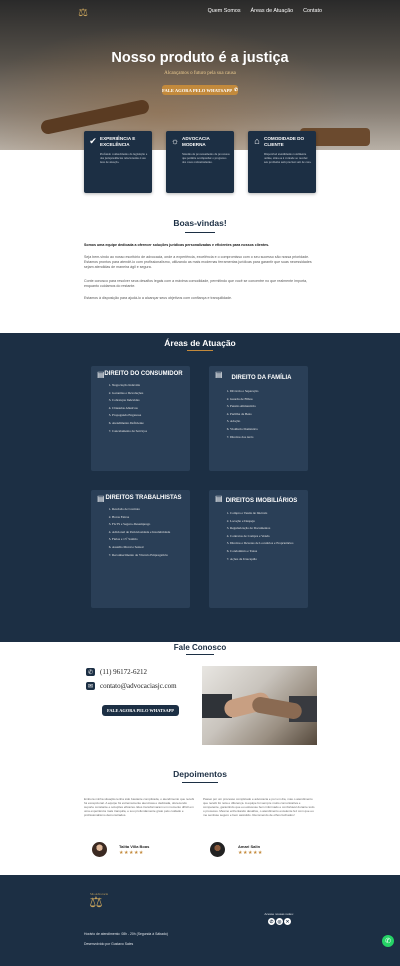 The height and width of the screenshot is (966, 400). Describe the element at coordinates (266, 438) in the screenshot. I see `list-item: Direitos dos Avós` at that location.